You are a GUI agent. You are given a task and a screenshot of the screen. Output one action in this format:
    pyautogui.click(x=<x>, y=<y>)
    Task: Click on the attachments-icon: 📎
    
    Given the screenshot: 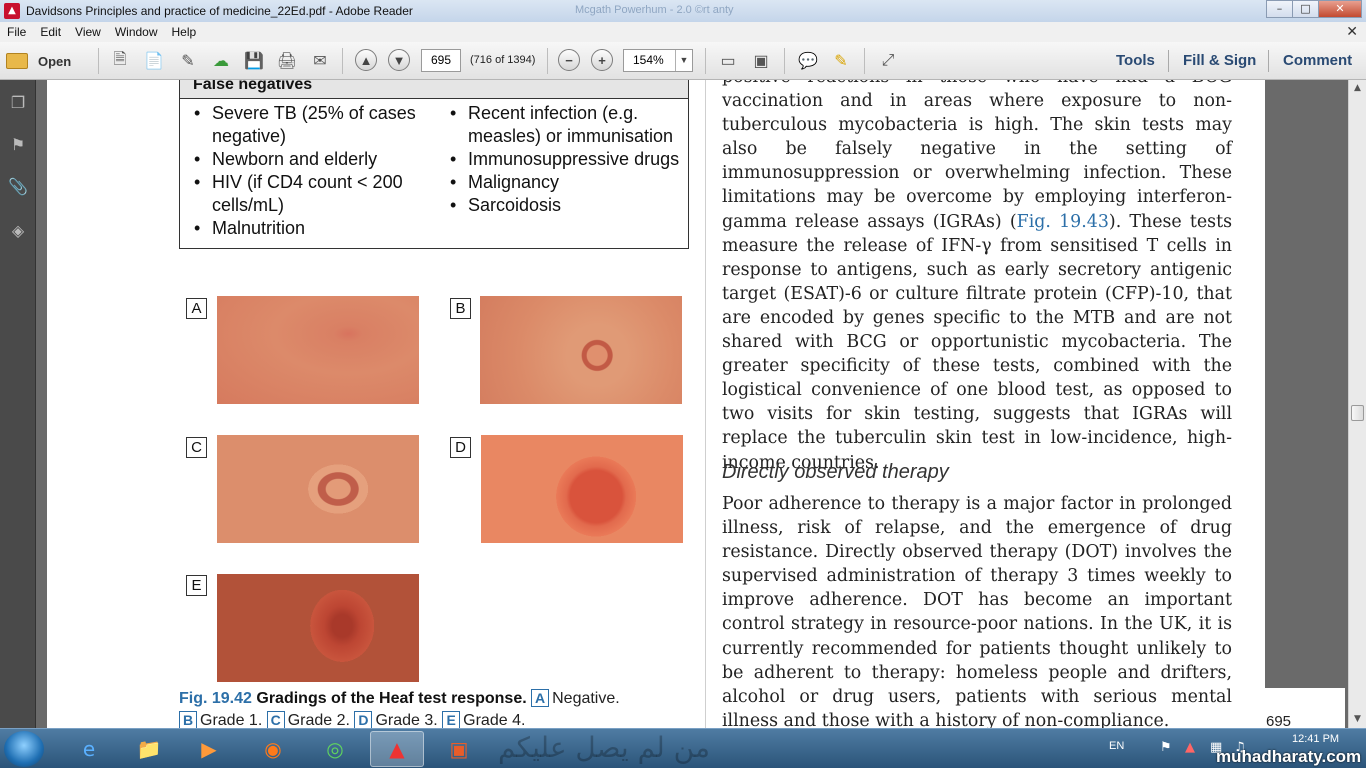 What is the action you would take?
    pyautogui.click(x=18, y=186)
    